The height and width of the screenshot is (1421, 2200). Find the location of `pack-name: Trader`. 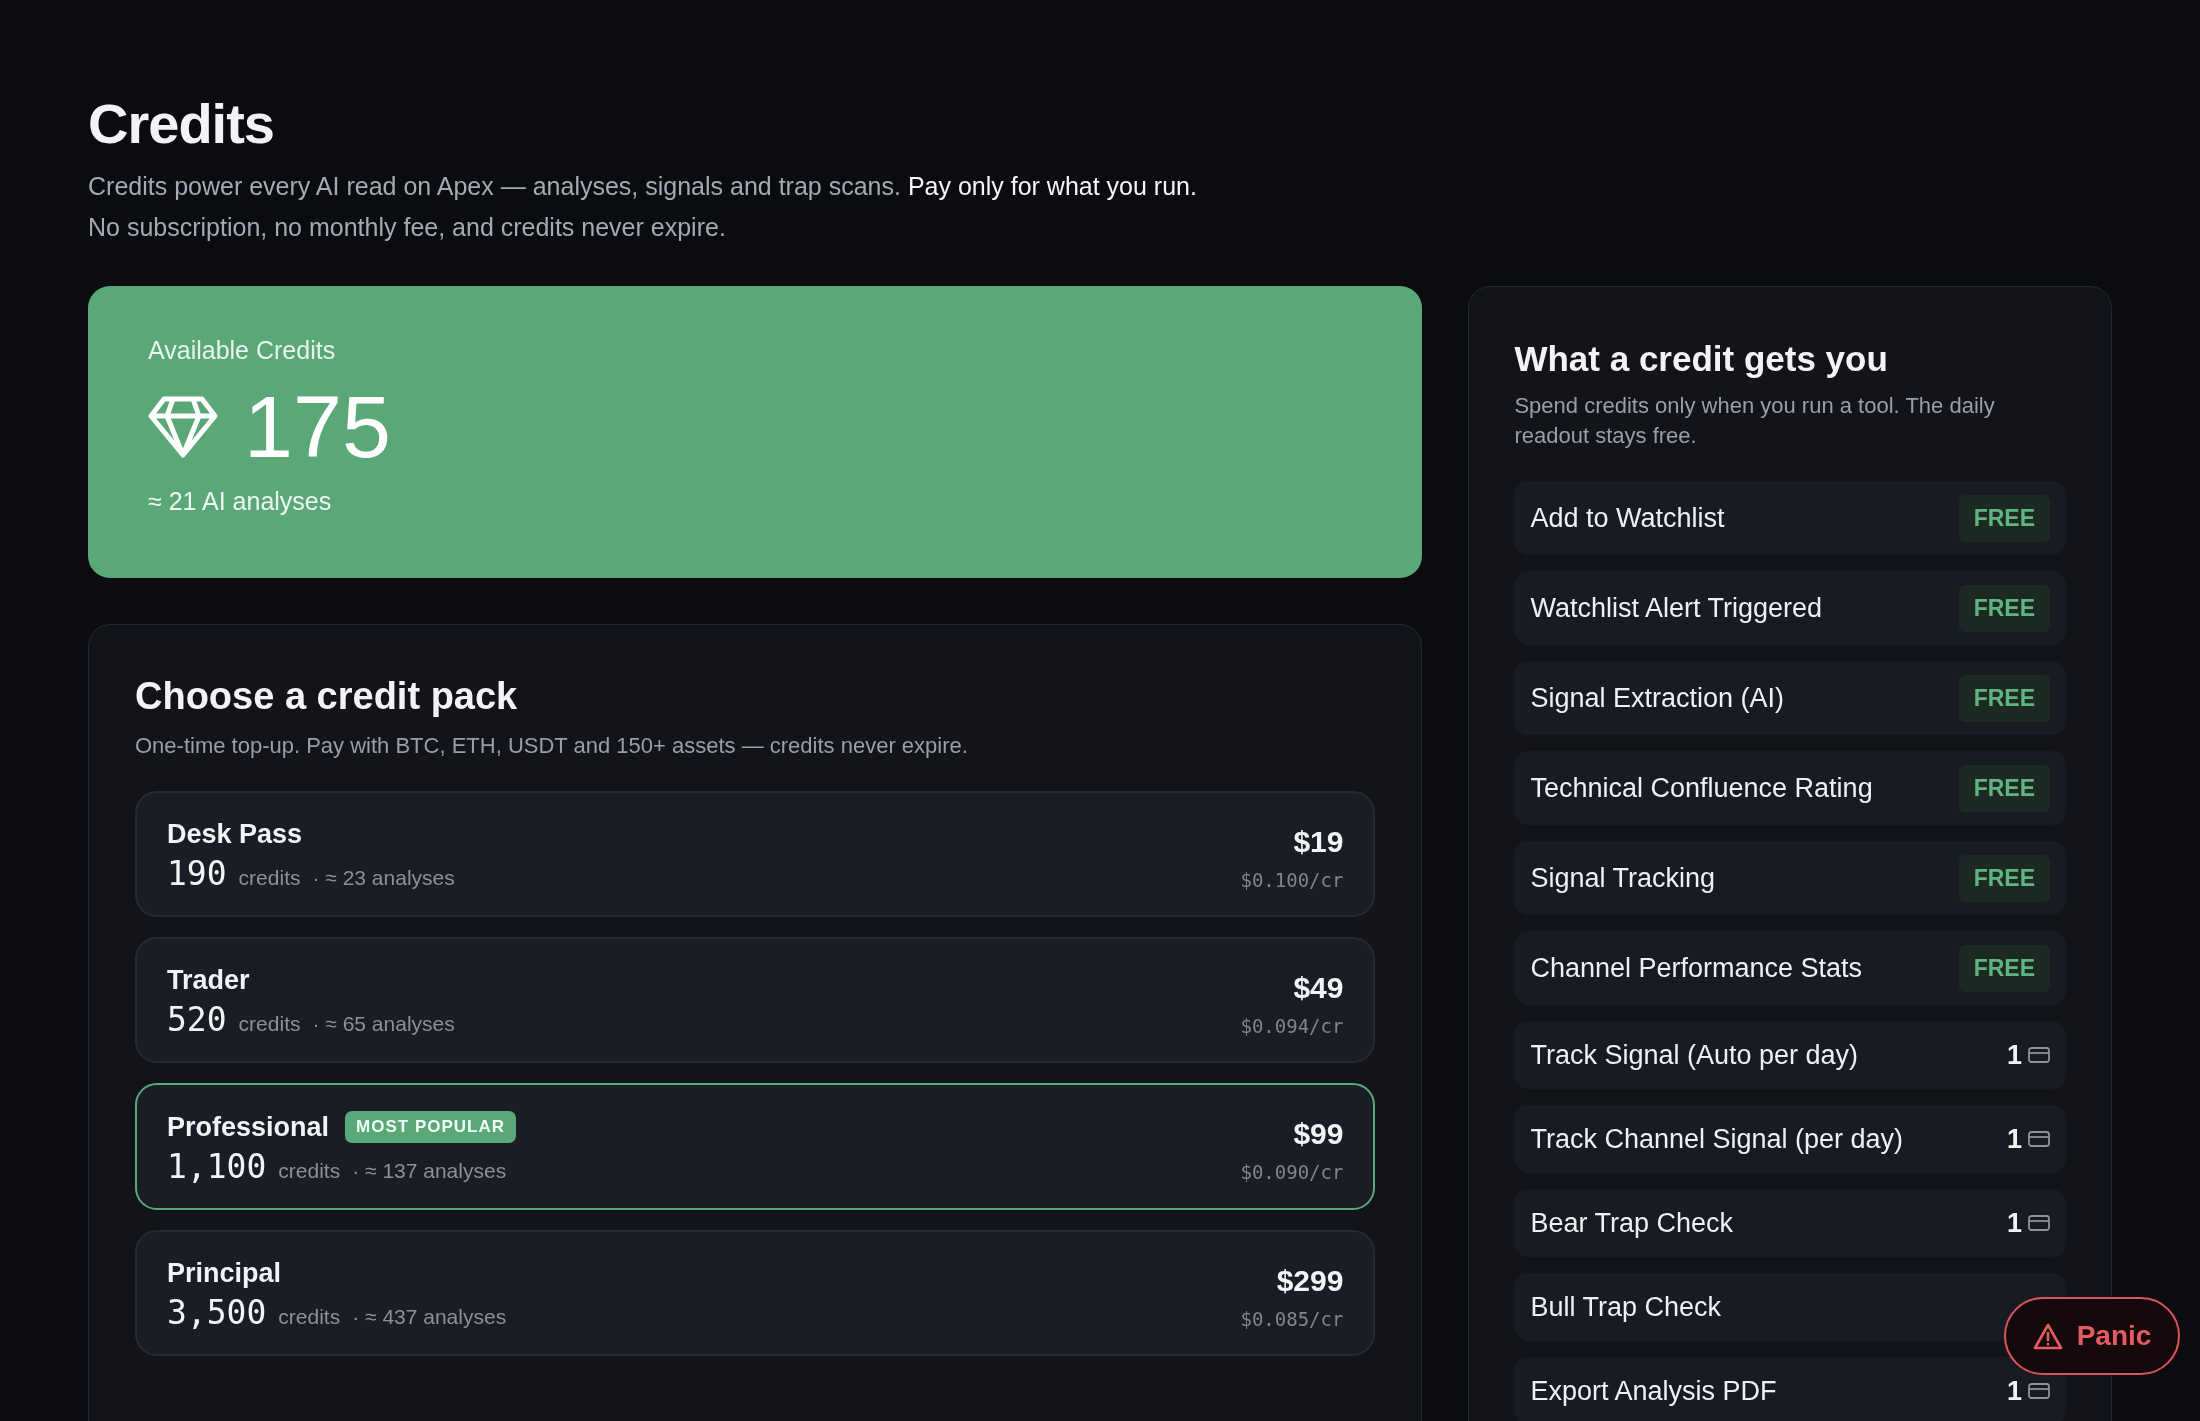

pack-name: Trader is located at coordinates (208, 980).